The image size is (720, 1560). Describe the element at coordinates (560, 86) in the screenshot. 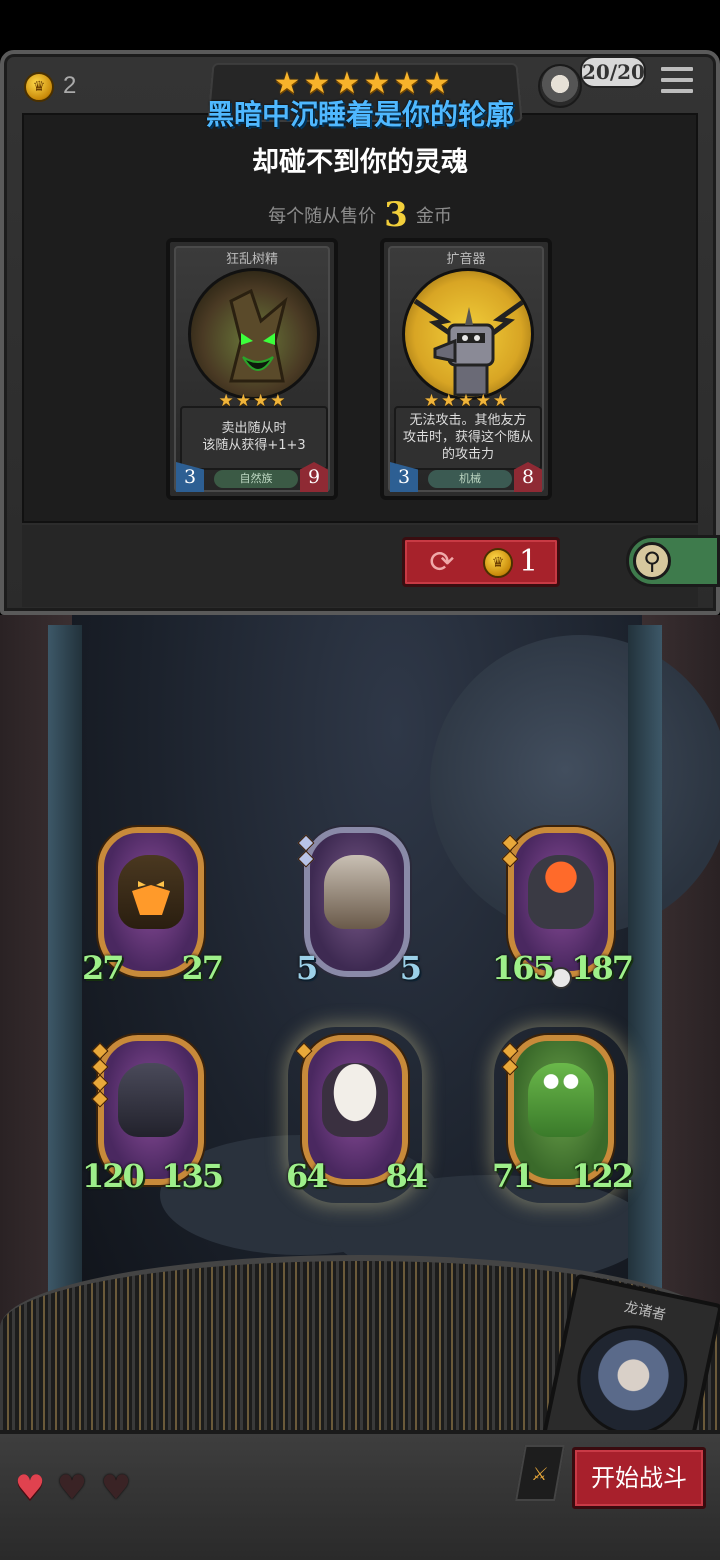

I see `player-avatar` at that location.